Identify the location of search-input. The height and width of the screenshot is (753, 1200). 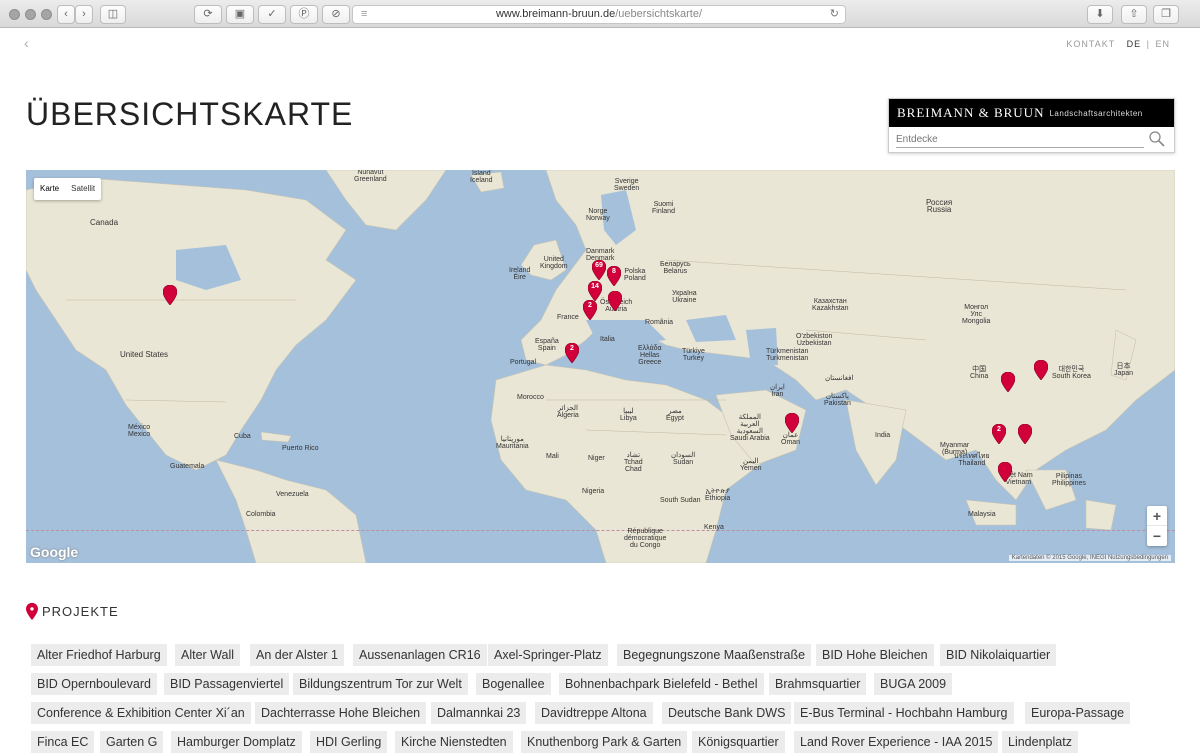
(1020, 139).